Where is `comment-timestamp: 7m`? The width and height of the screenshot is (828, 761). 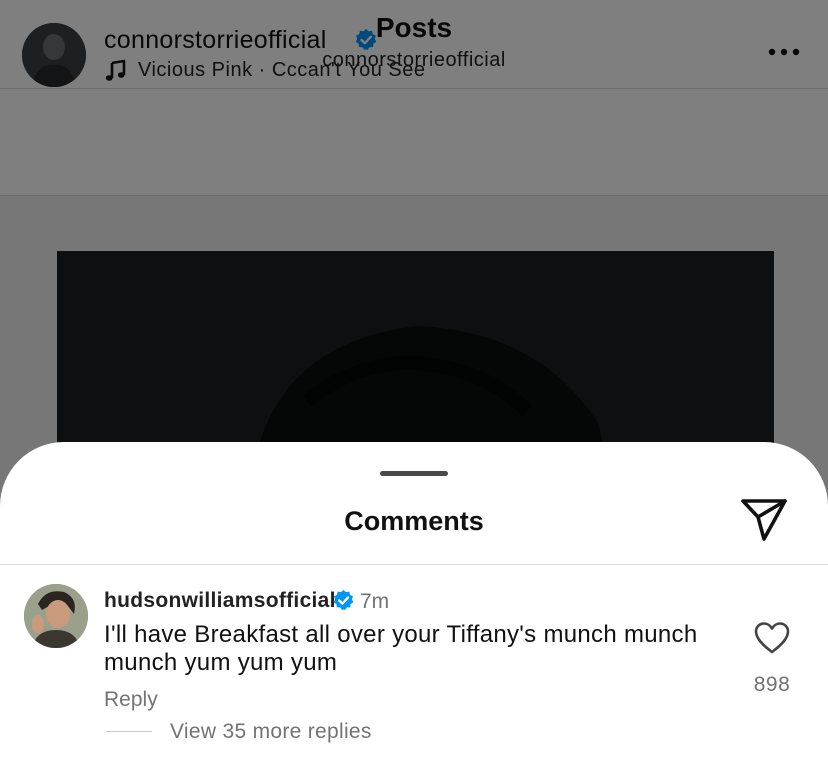
comment-timestamp: 7m is located at coordinates (375, 601).